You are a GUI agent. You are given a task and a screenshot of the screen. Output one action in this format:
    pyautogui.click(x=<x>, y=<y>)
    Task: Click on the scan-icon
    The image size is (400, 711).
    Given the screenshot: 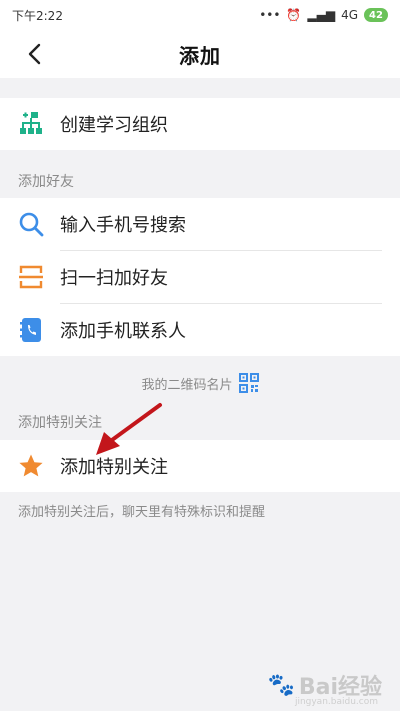 What is the action you would take?
    pyautogui.click(x=31, y=277)
    